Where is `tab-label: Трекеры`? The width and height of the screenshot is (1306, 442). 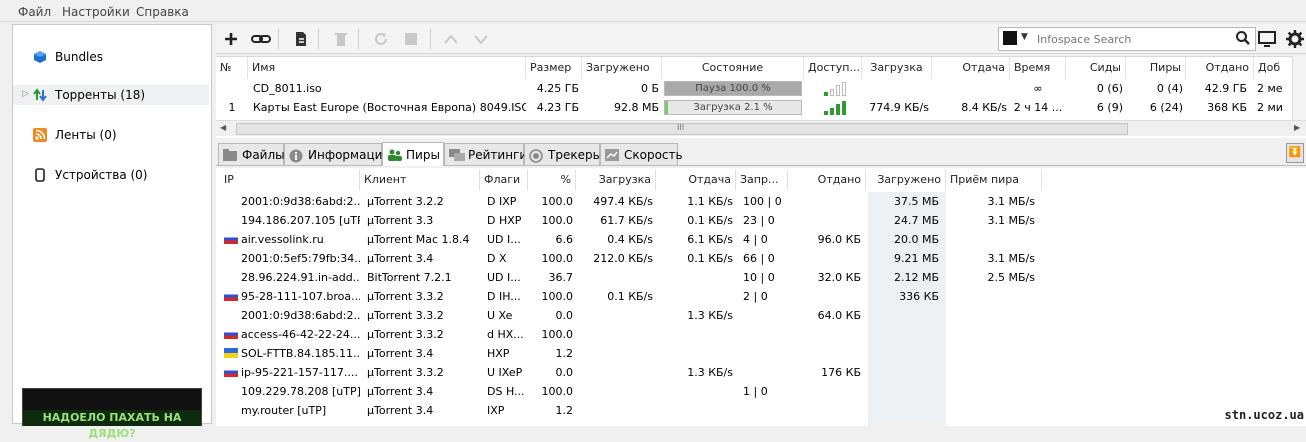
tab-label: Трекеры is located at coordinates (575, 154).